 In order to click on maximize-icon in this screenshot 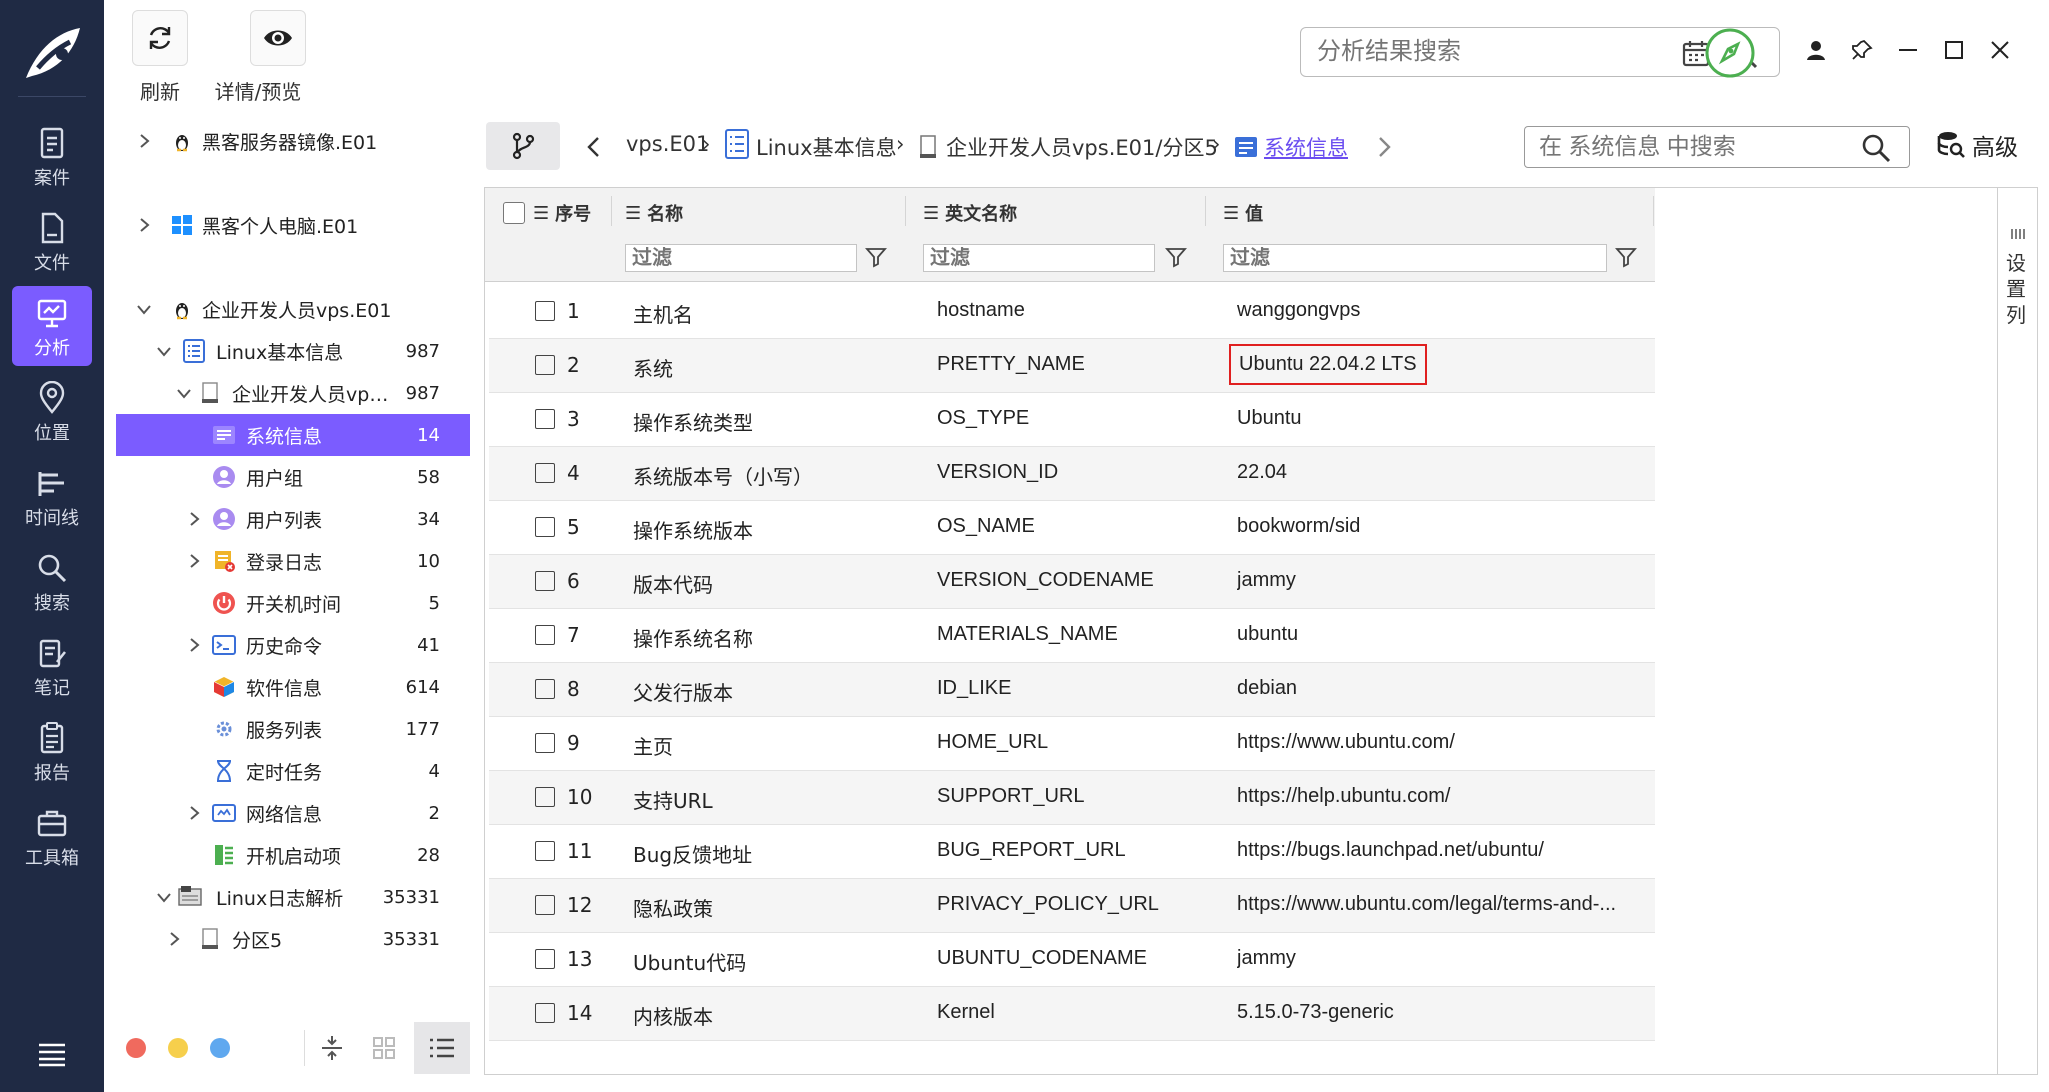, I will do `click(1954, 50)`.